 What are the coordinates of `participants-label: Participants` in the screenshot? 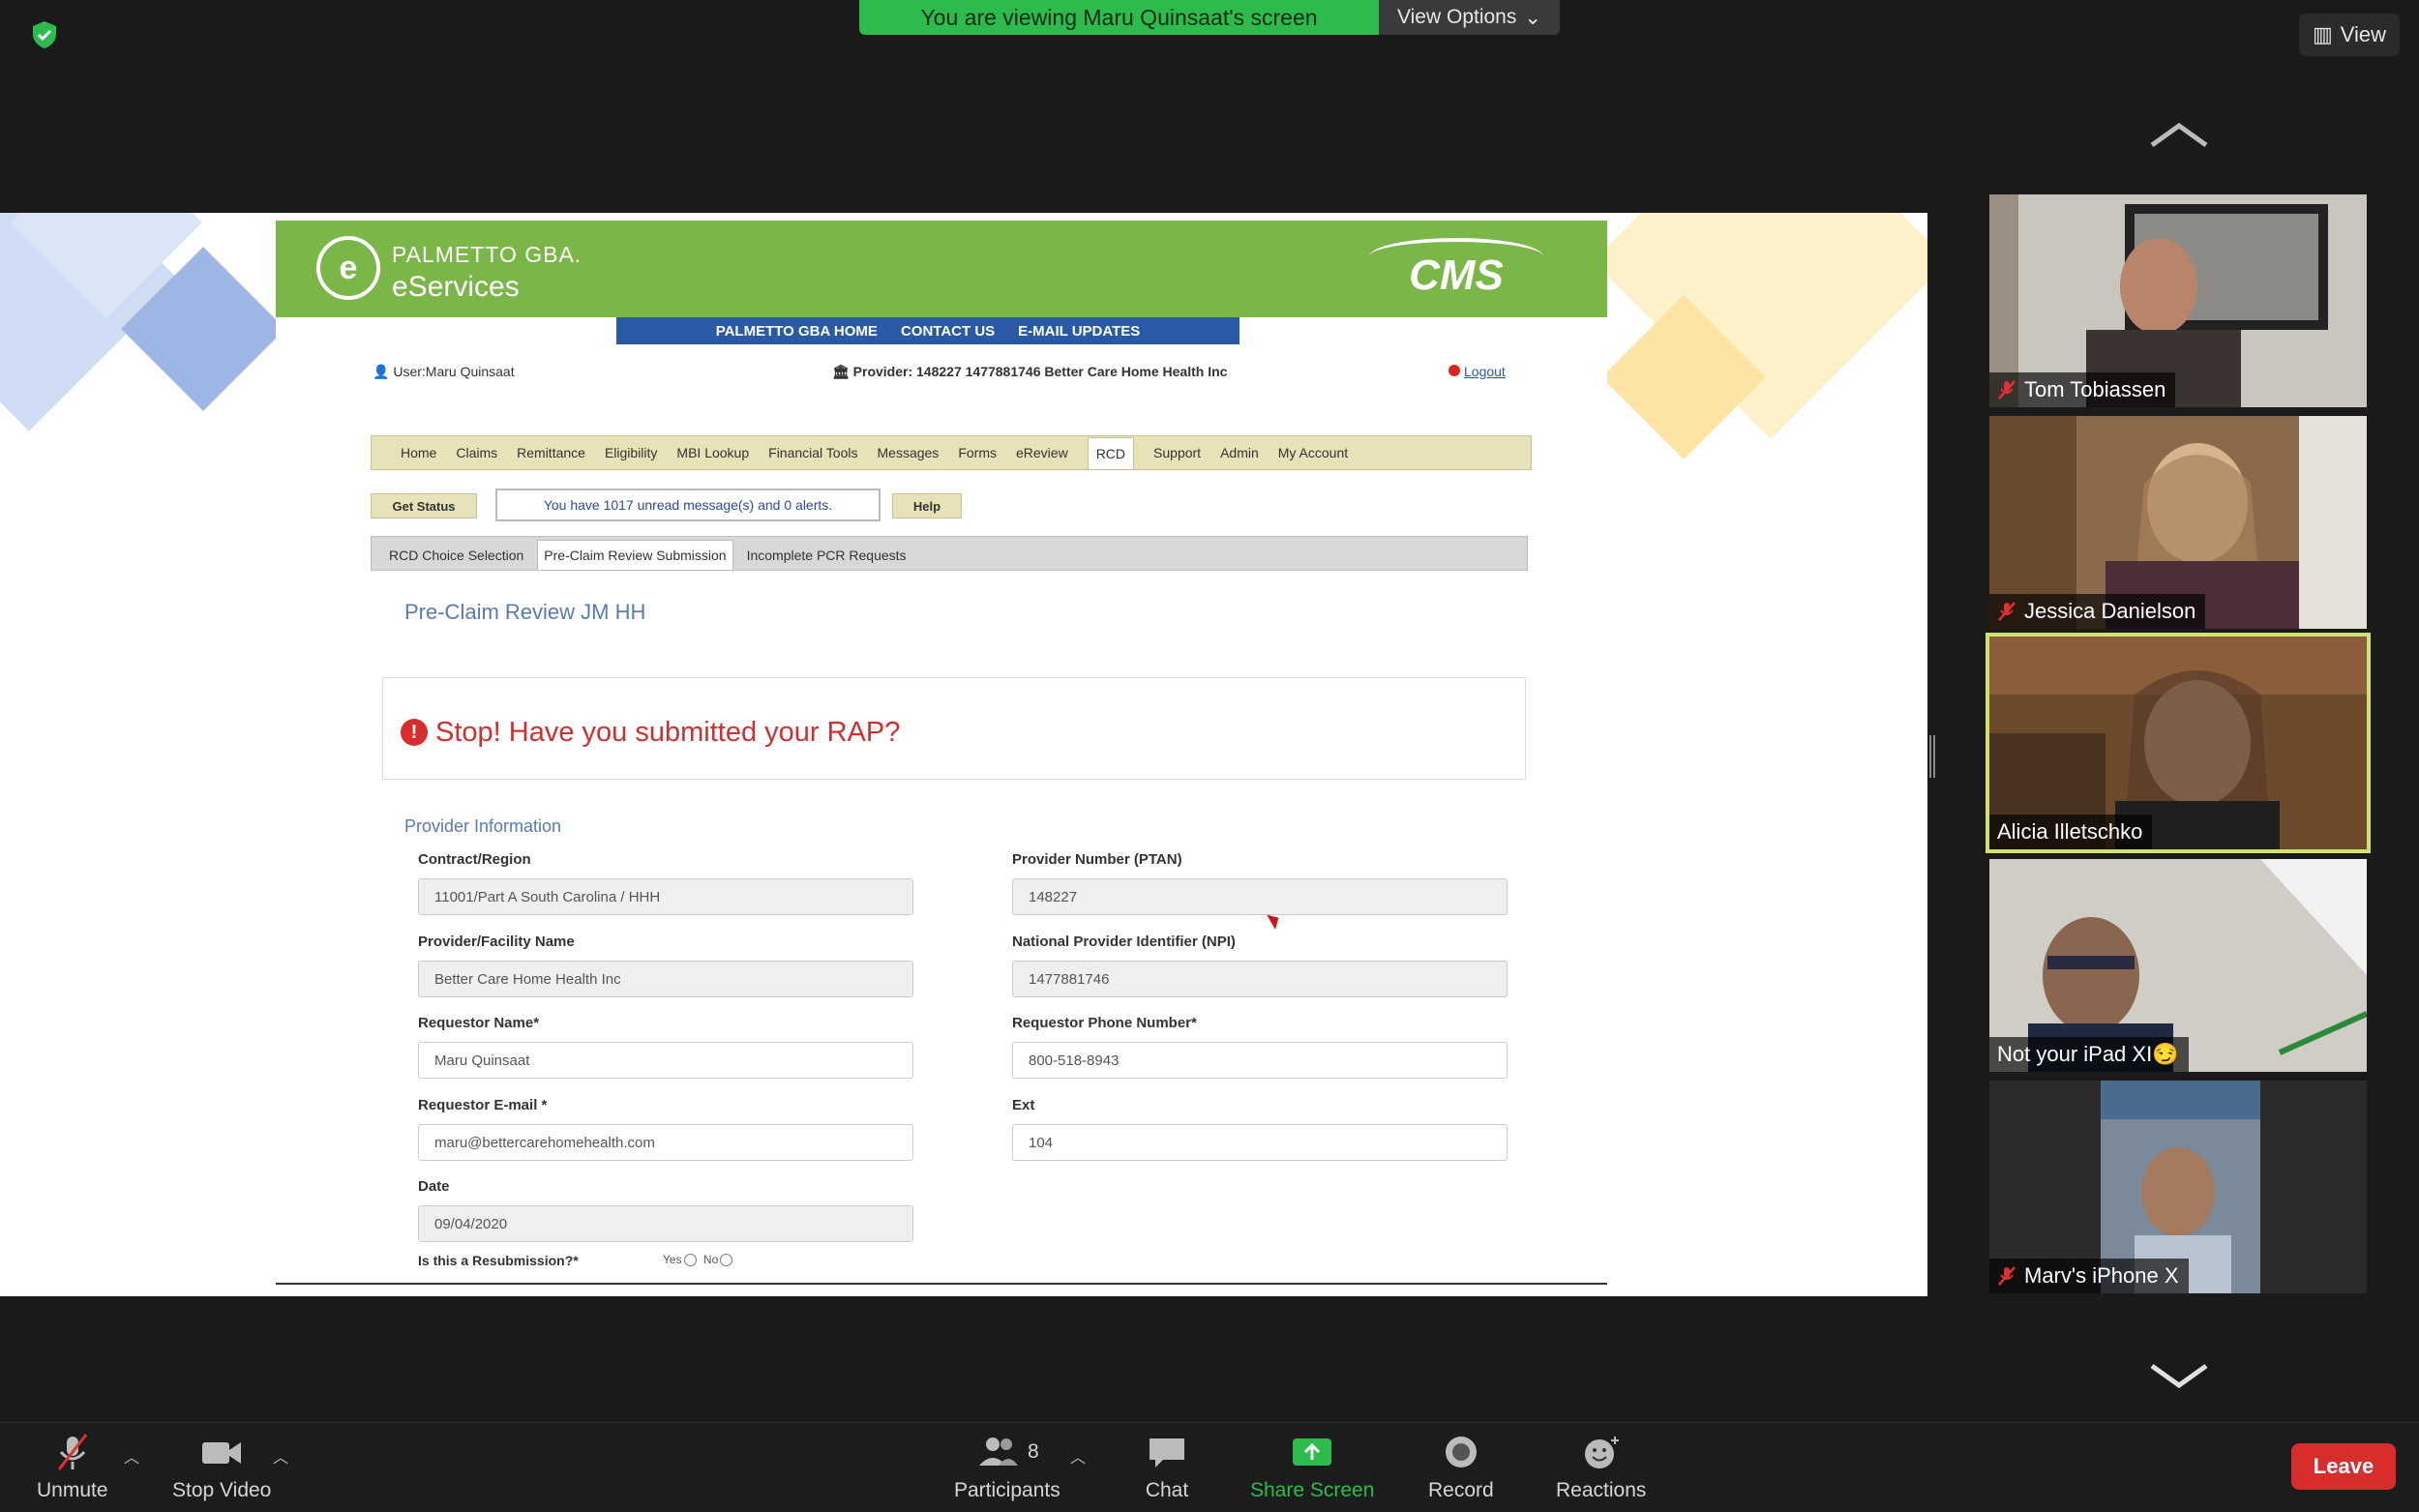 It's located at (1007, 1490).